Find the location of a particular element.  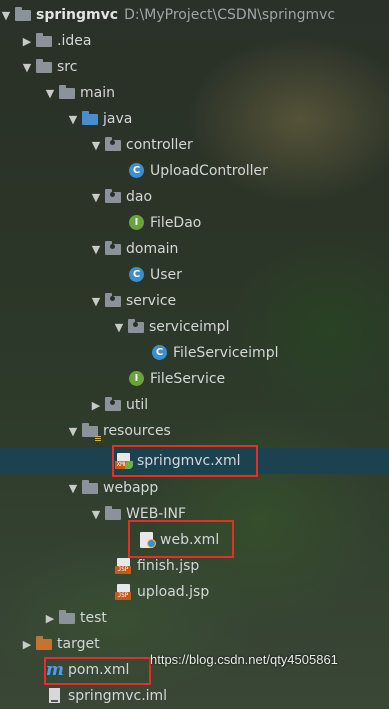

tree-label: target is located at coordinates (78, 644).